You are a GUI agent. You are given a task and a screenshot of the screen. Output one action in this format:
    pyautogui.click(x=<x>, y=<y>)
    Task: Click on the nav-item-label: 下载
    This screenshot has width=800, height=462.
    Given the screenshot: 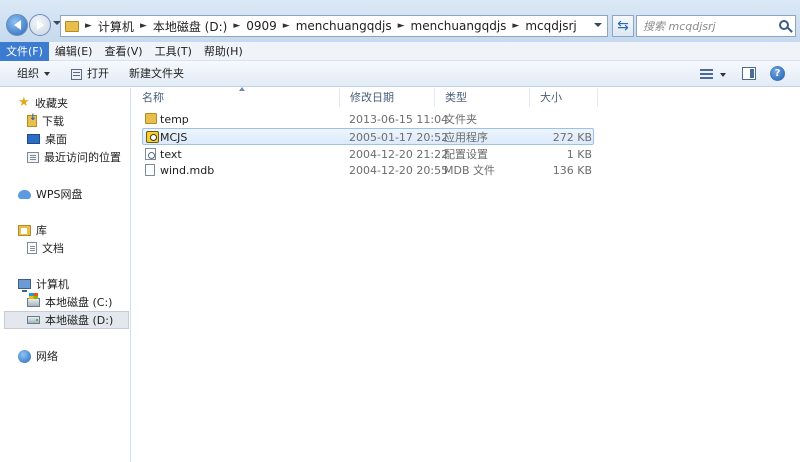 What is the action you would take?
    pyautogui.click(x=53, y=121)
    